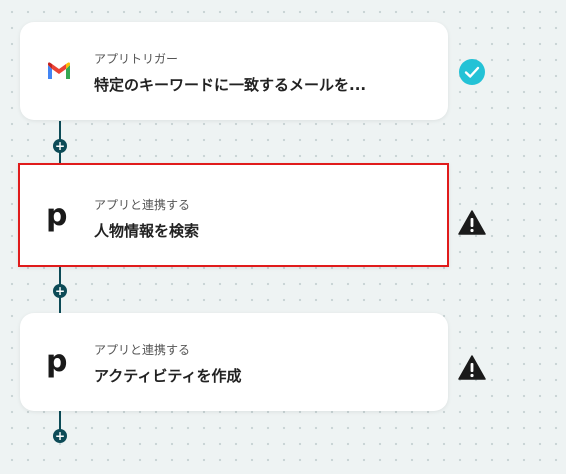 The image size is (566, 474). Describe the element at coordinates (59, 70) in the screenshot. I see `gmail-icon` at that location.